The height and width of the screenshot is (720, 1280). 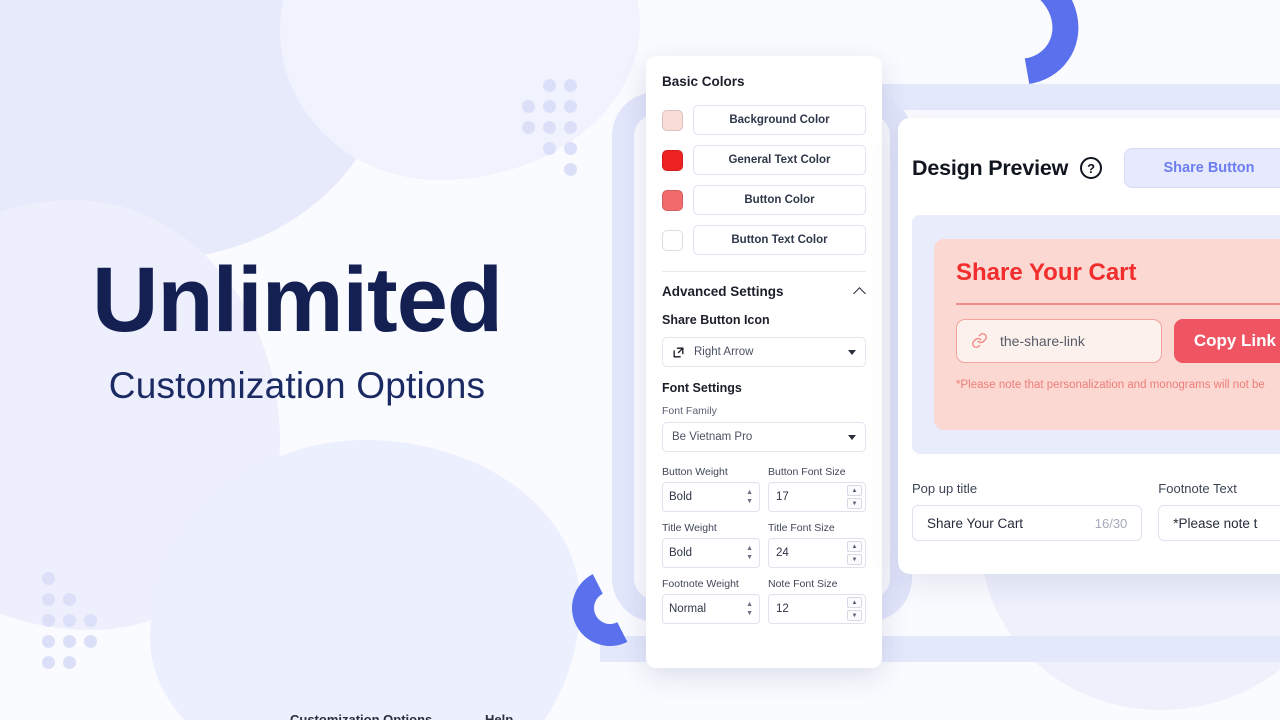 What do you see at coordinates (979, 340) in the screenshot?
I see `link-chain-icon` at bounding box center [979, 340].